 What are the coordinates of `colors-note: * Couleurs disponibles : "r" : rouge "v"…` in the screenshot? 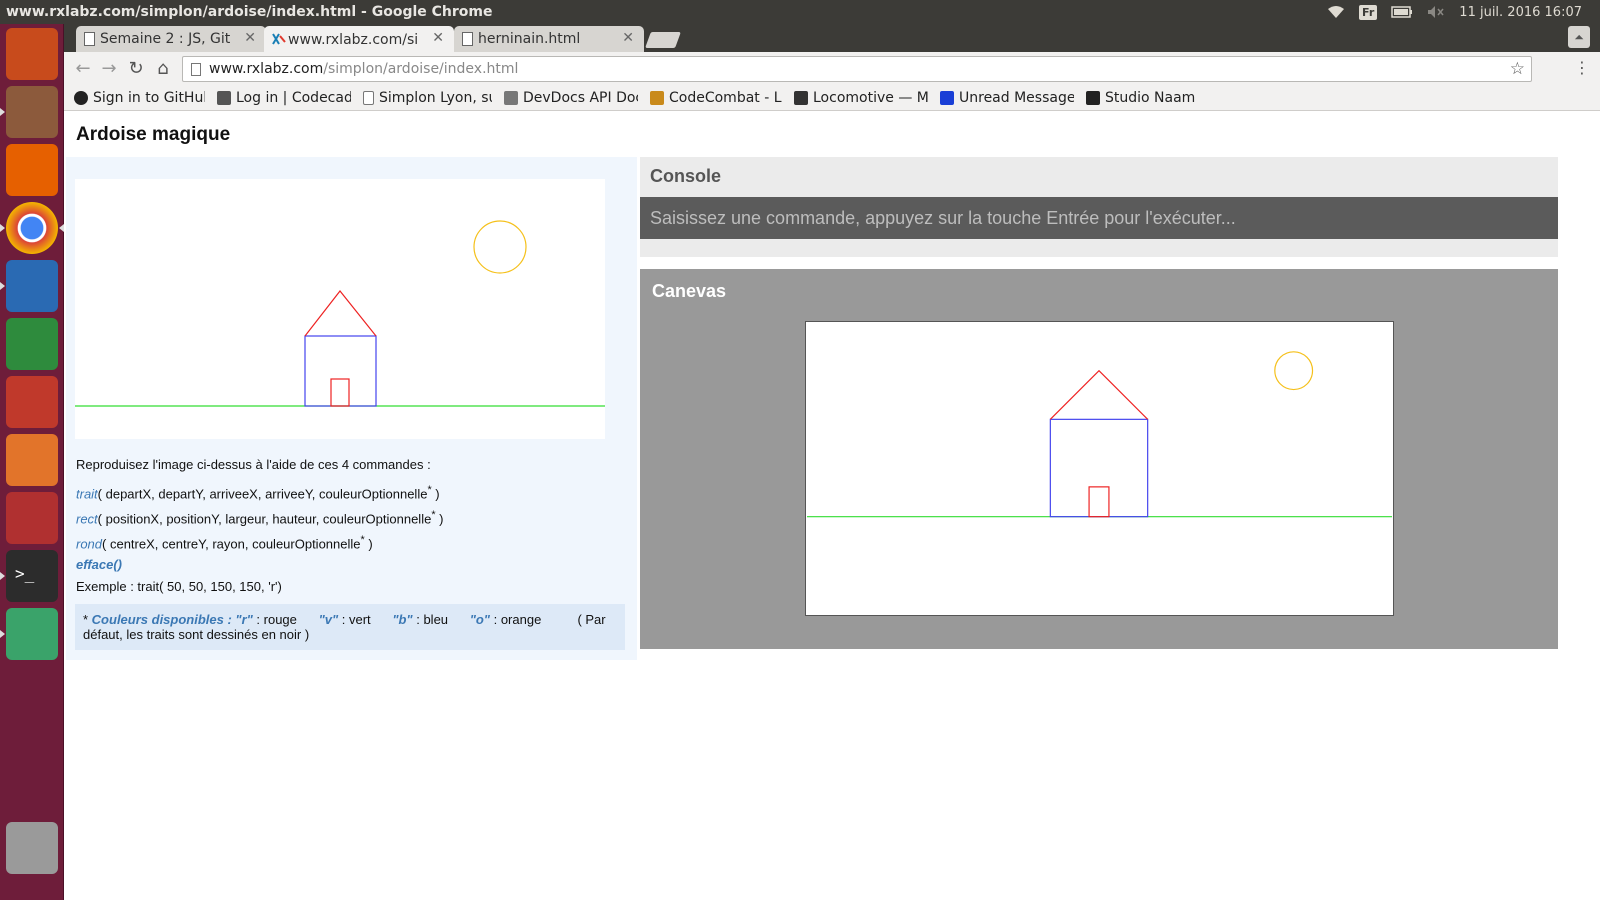 It's located at (350, 627).